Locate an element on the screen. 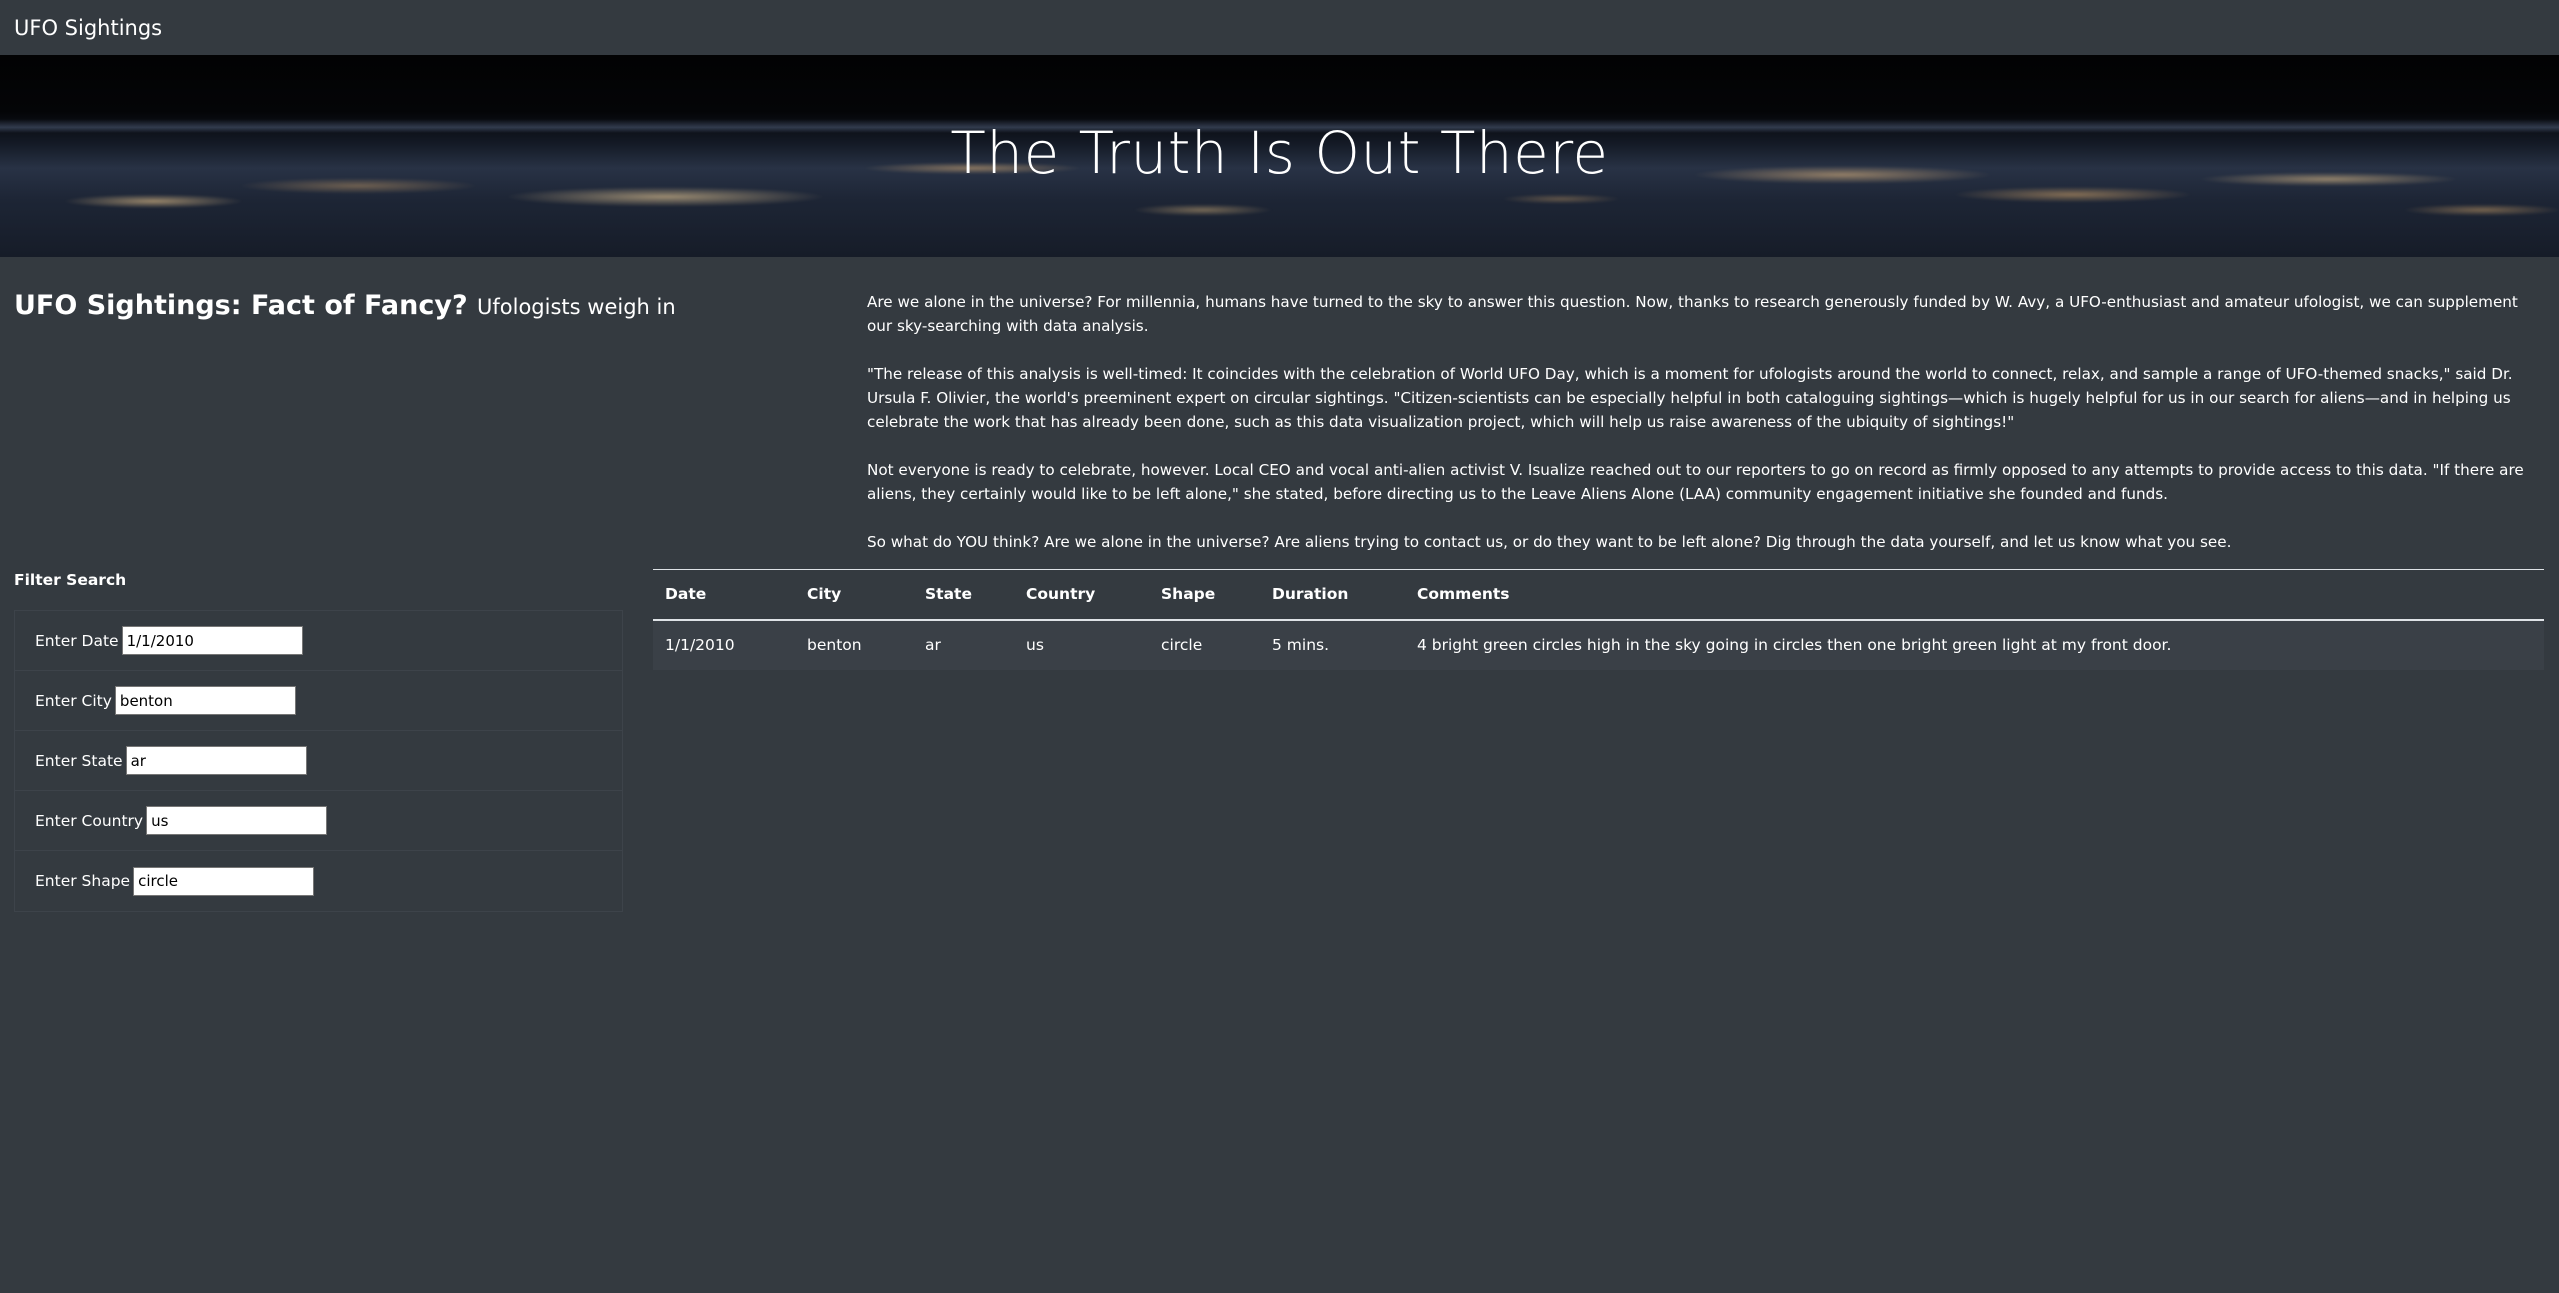  filter-search-title: Filter Search is located at coordinates (70, 580).